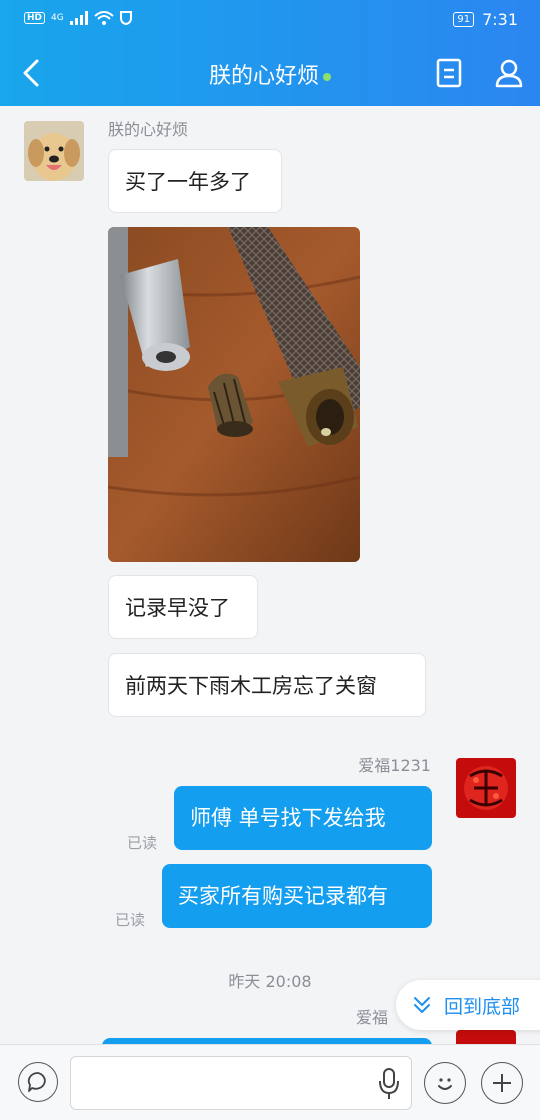 Image resolution: width=540 pixels, height=1120 pixels. I want to click on message-bubble: 记录早没了, so click(183, 607).